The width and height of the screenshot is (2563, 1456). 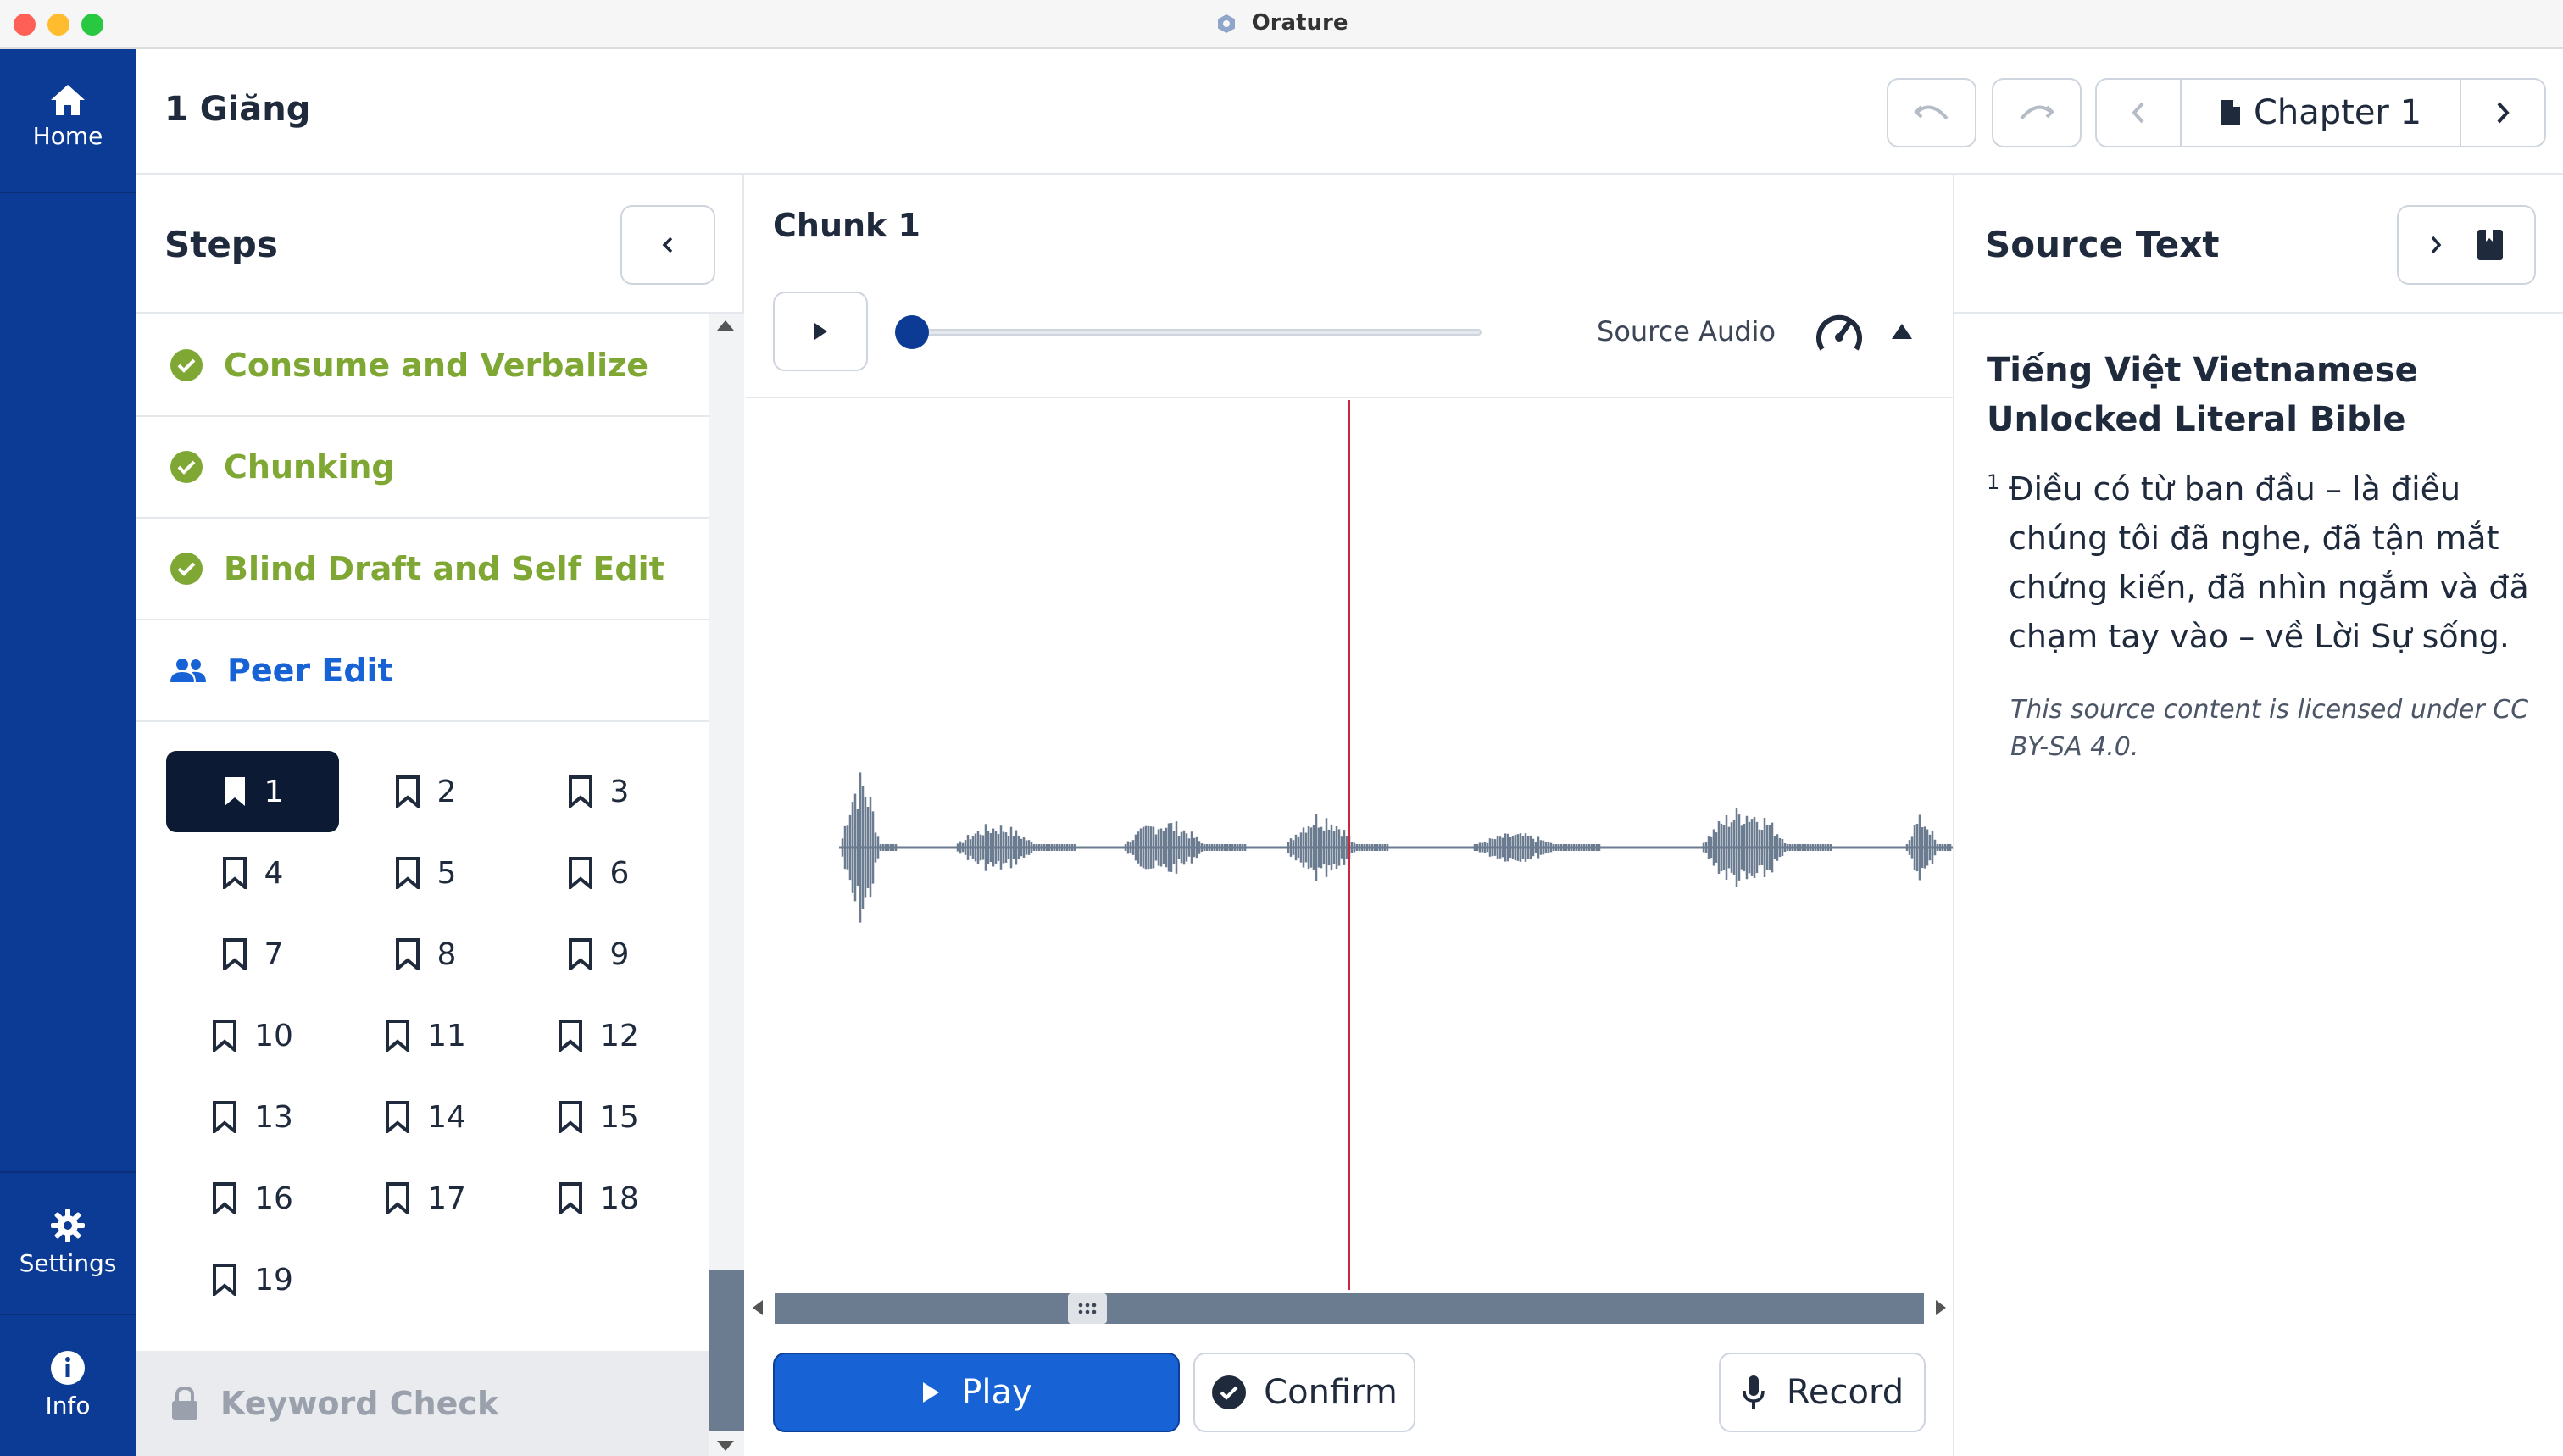 I want to click on steps-title: Steps, so click(x=221, y=244).